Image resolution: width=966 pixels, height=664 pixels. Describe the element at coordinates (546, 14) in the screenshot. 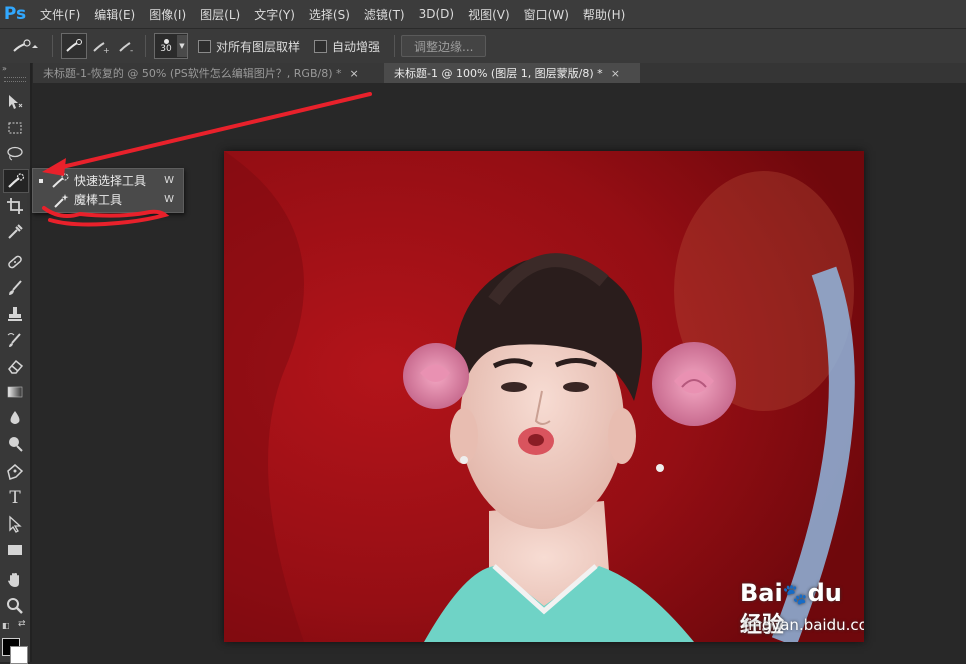

I see `menu-window: 窗口(W)` at that location.